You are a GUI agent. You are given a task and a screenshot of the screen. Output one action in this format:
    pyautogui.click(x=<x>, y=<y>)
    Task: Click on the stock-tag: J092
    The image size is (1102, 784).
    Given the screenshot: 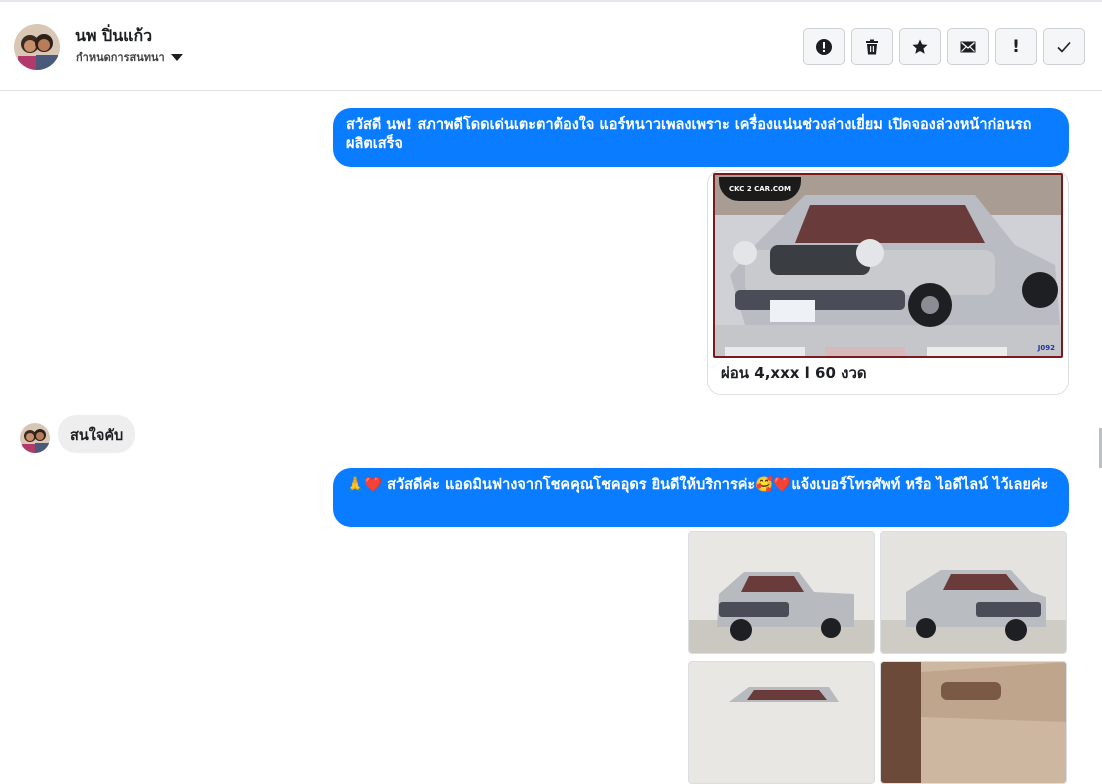 What is the action you would take?
    pyautogui.click(x=1046, y=348)
    